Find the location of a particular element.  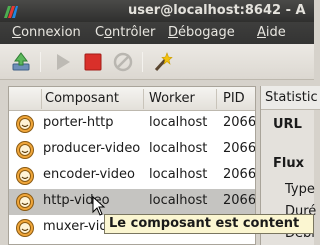

tree-header: Composant Worker PID is located at coordinates (132, 99).